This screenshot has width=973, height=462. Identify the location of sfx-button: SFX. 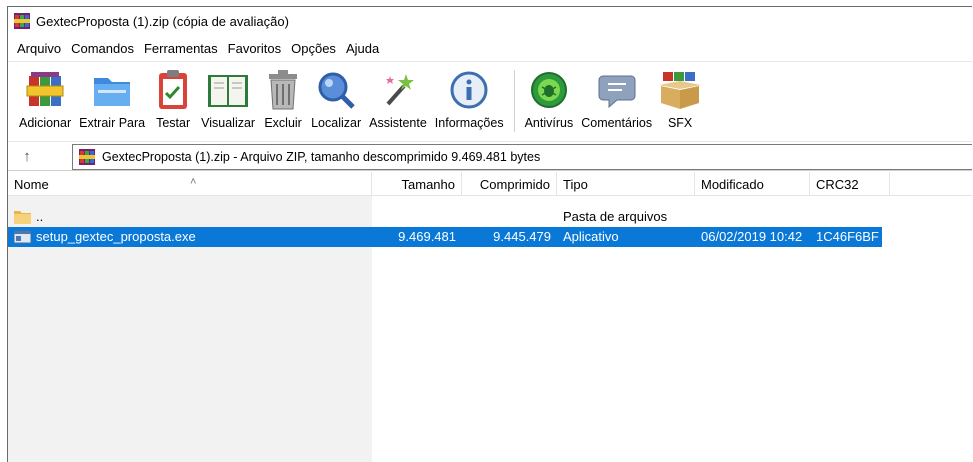
(680, 99).